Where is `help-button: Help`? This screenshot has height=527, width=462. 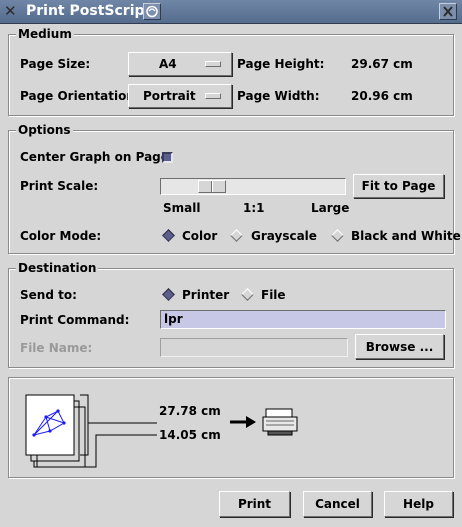
help-button: Help is located at coordinates (418, 504).